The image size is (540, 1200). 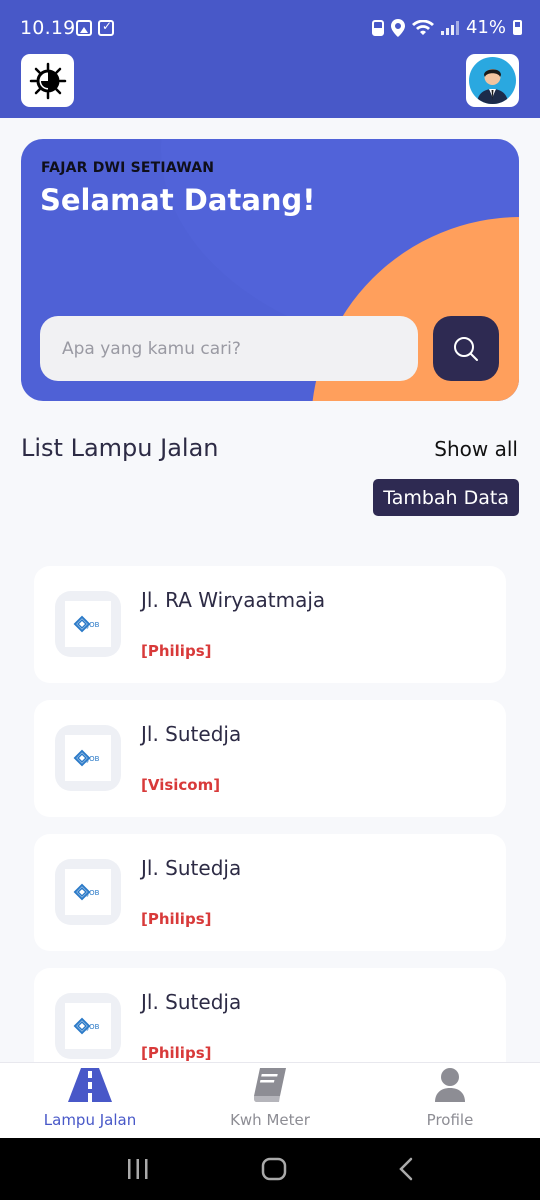 I want to click on search-icon, so click(x=466, y=348).